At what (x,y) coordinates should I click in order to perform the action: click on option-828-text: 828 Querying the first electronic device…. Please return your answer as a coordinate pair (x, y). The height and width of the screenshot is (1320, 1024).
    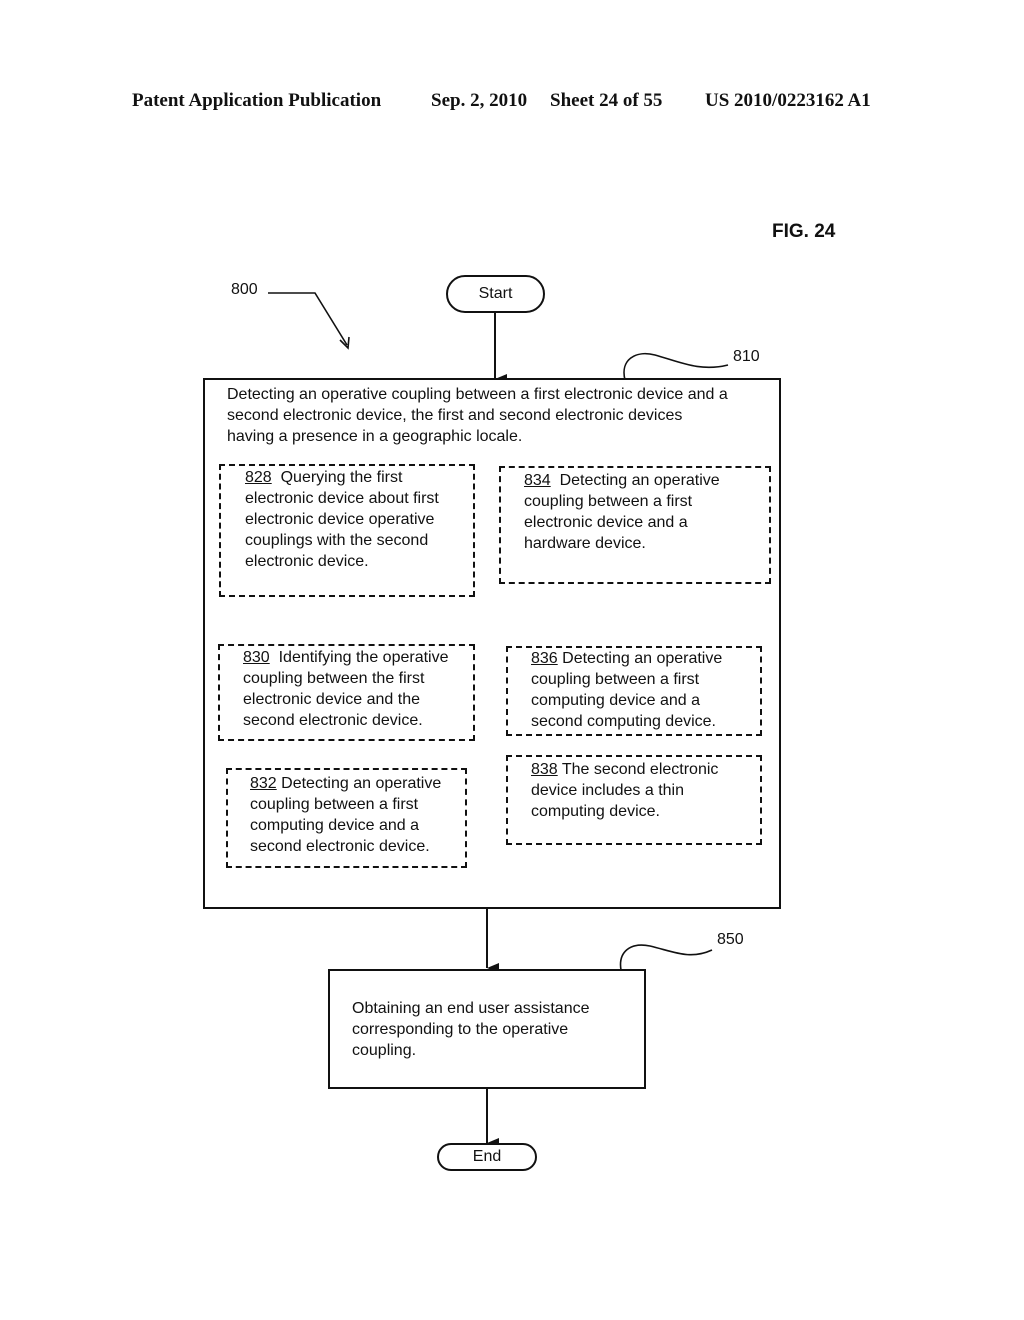
    Looking at the image, I should click on (357, 519).